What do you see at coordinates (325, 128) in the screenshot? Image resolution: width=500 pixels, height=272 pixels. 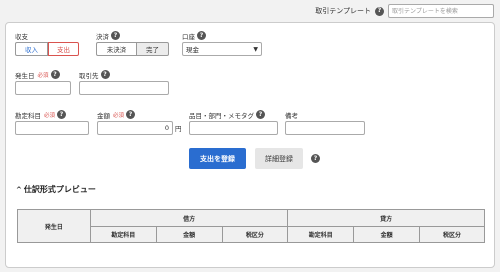 I see `remarks-input` at bounding box center [325, 128].